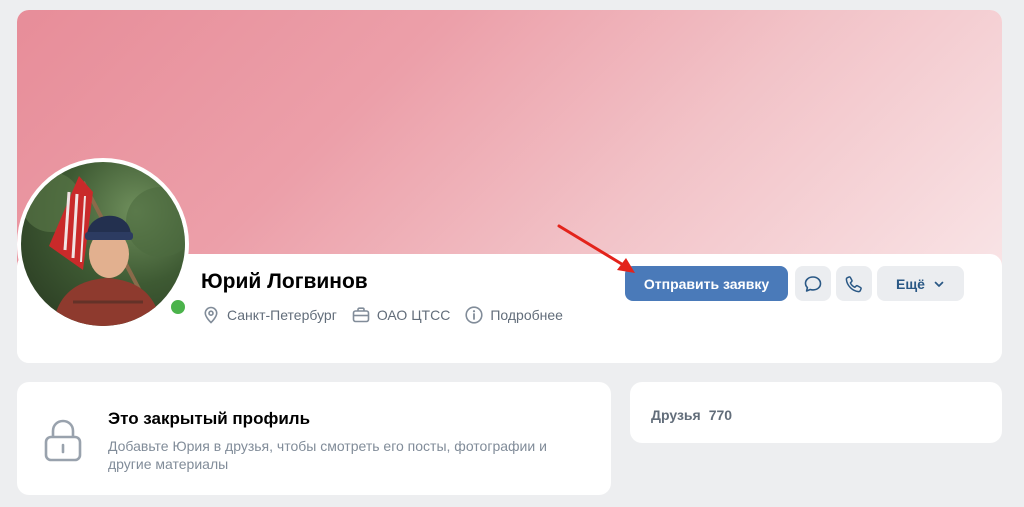 Image resolution: width=1024 pixels, height=507 pixels. I want to click on details-label: Подробнее, so click(526, 315).